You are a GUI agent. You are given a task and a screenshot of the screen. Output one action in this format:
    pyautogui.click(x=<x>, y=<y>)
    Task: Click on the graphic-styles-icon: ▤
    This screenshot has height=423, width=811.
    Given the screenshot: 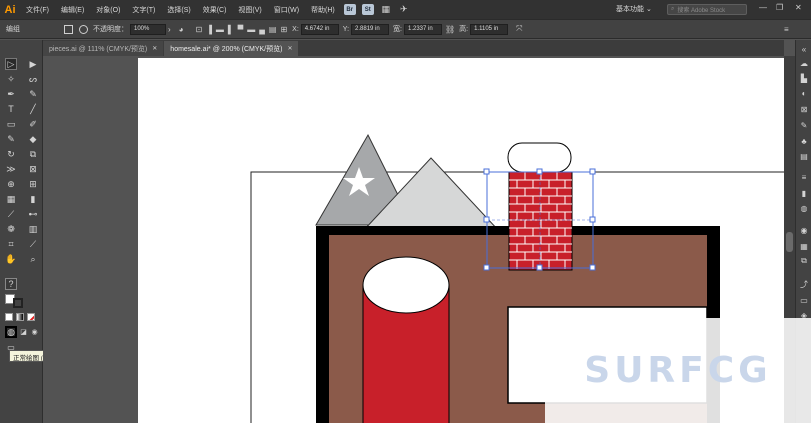 What is the action you would take?
    pyautogui.click(x=804, y=156)
    